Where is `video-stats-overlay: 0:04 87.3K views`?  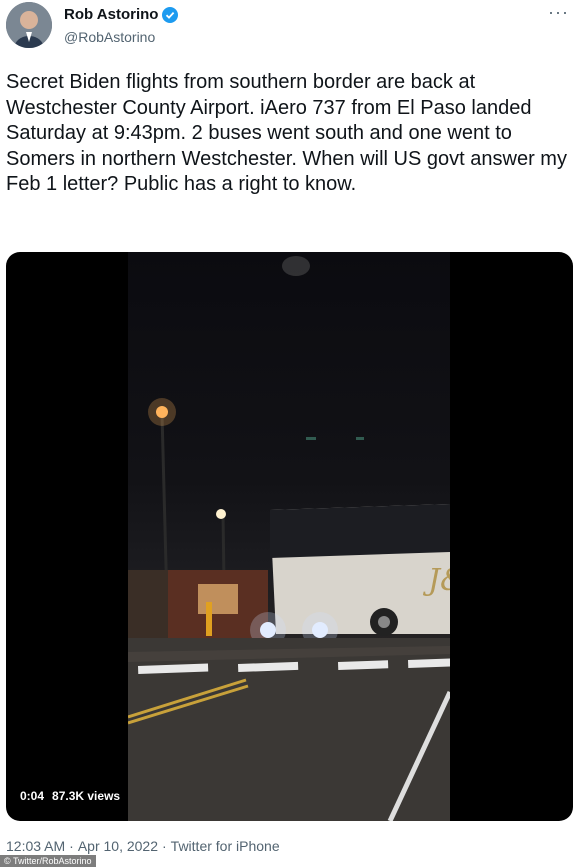
video-stats-overlay: 0:04 87.3K views is located at coordinates (70, 796).